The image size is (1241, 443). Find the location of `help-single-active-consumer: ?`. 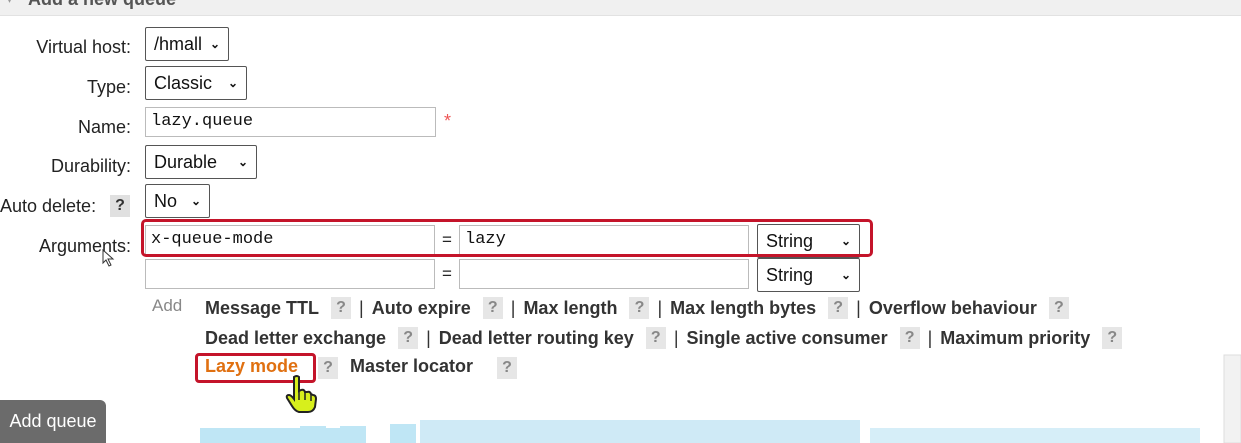

help-single-active-consumer: ? is located at coordinates (909, 338).